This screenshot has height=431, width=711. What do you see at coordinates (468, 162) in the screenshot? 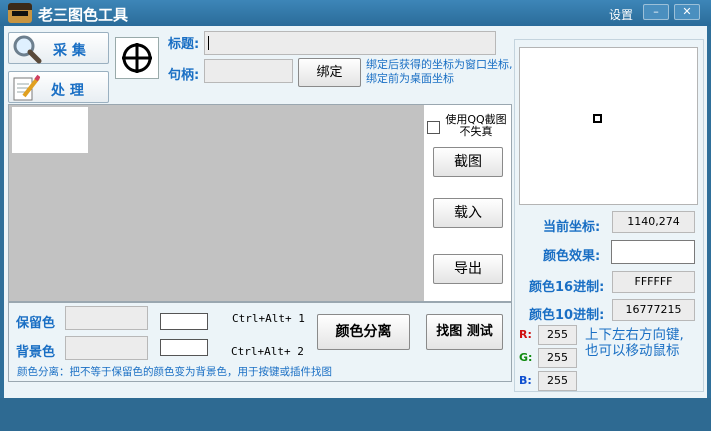
I see `screenshot-button: 截图` at bounding box center [468, 162].